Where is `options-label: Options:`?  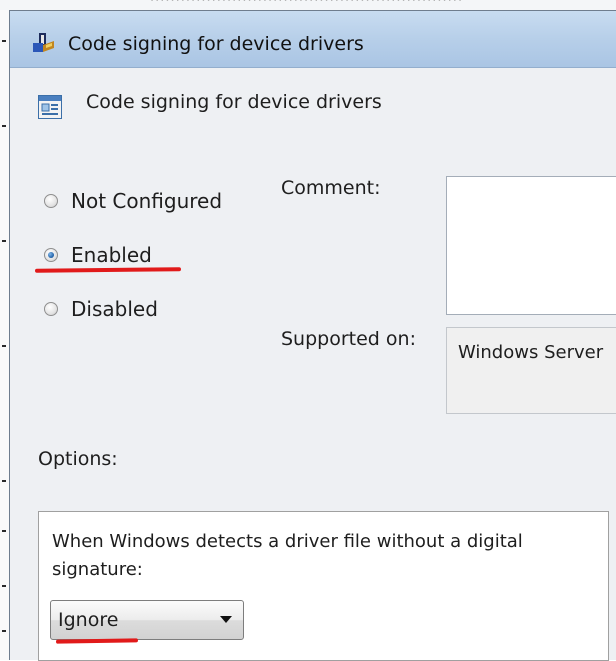 options-label: Options: is located at coordinates (78, 459).